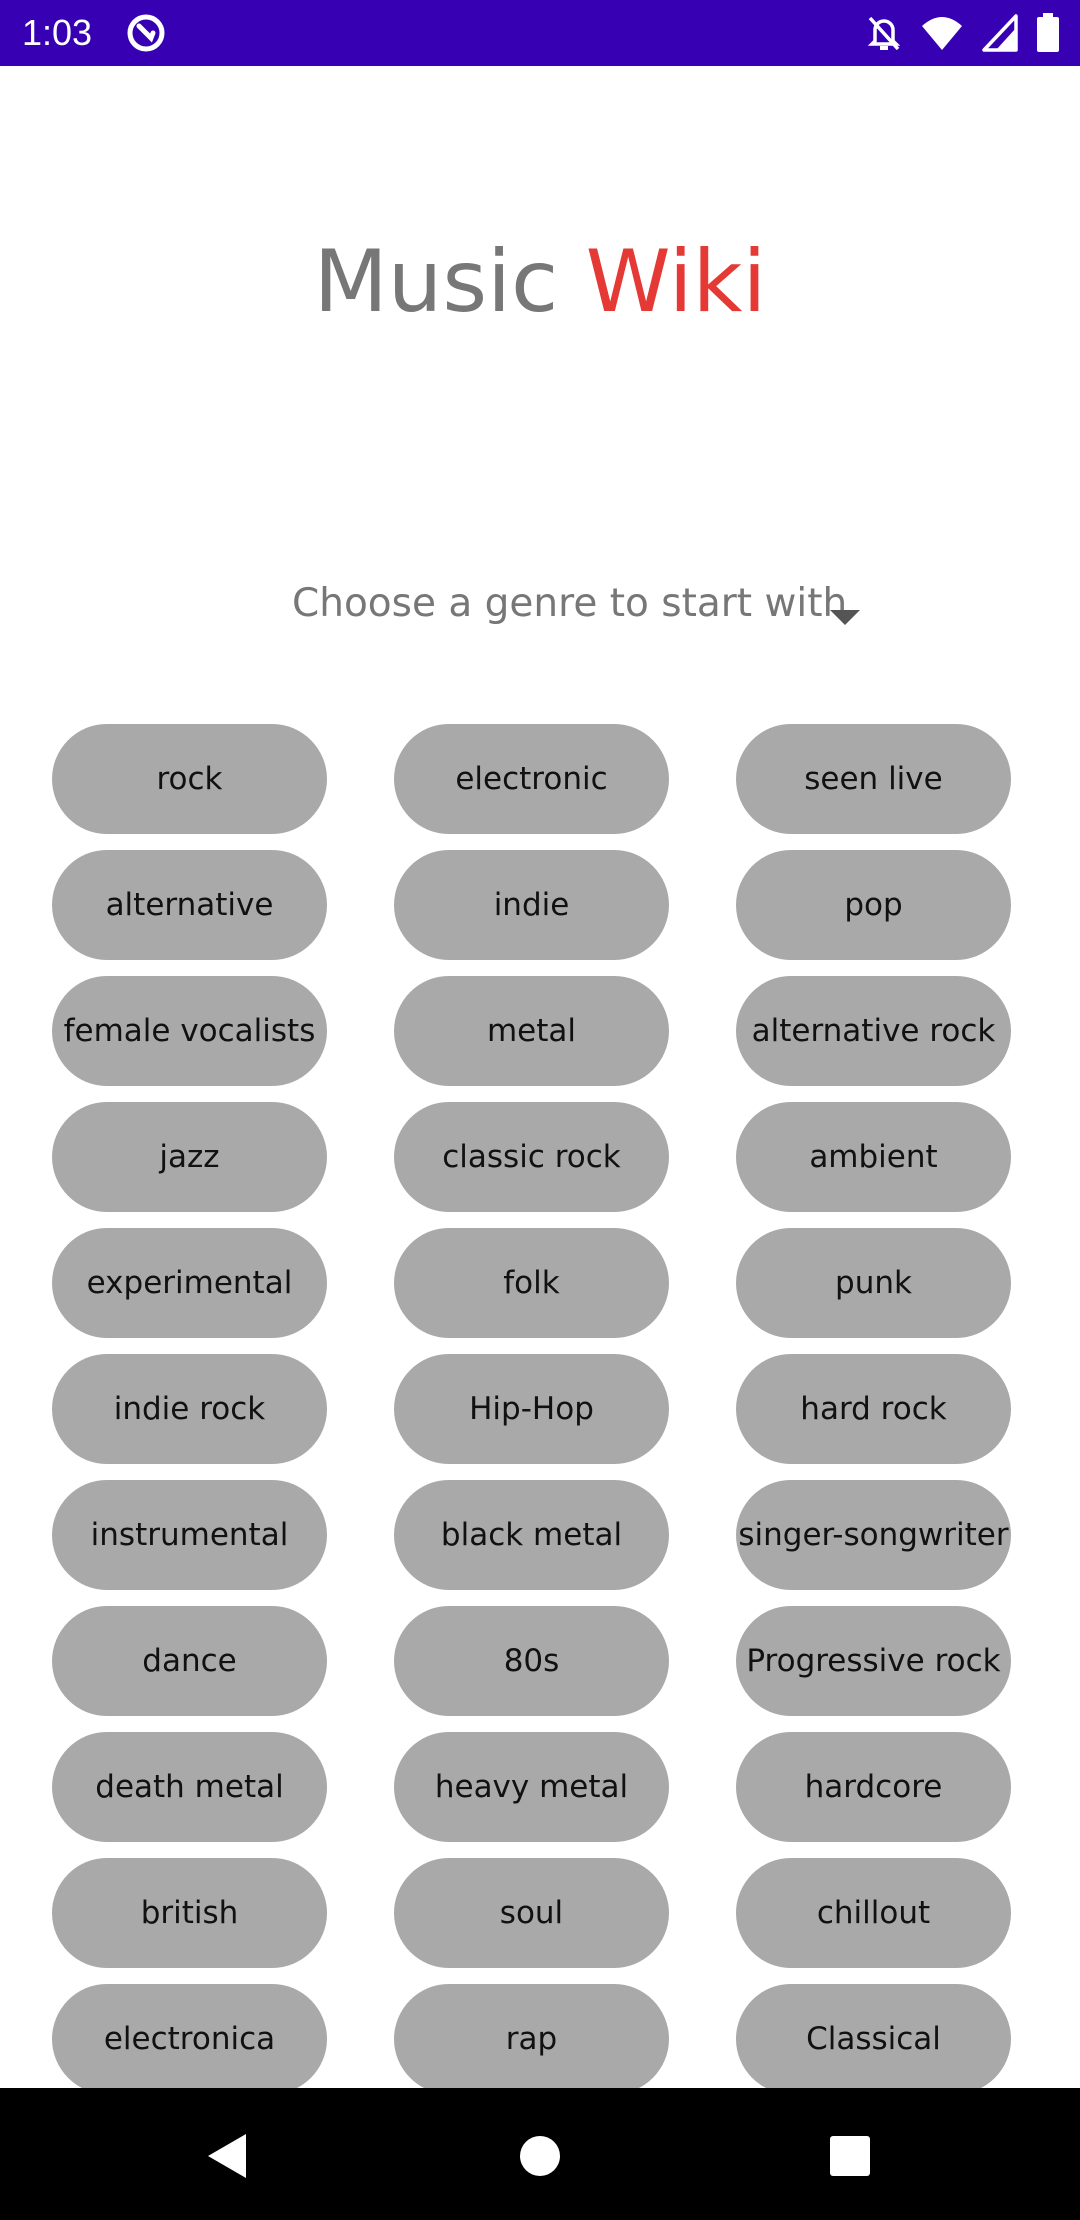 The height and width of the screenshot is (2220, 1080). I want to click on back-icon, so click(228, 2156).